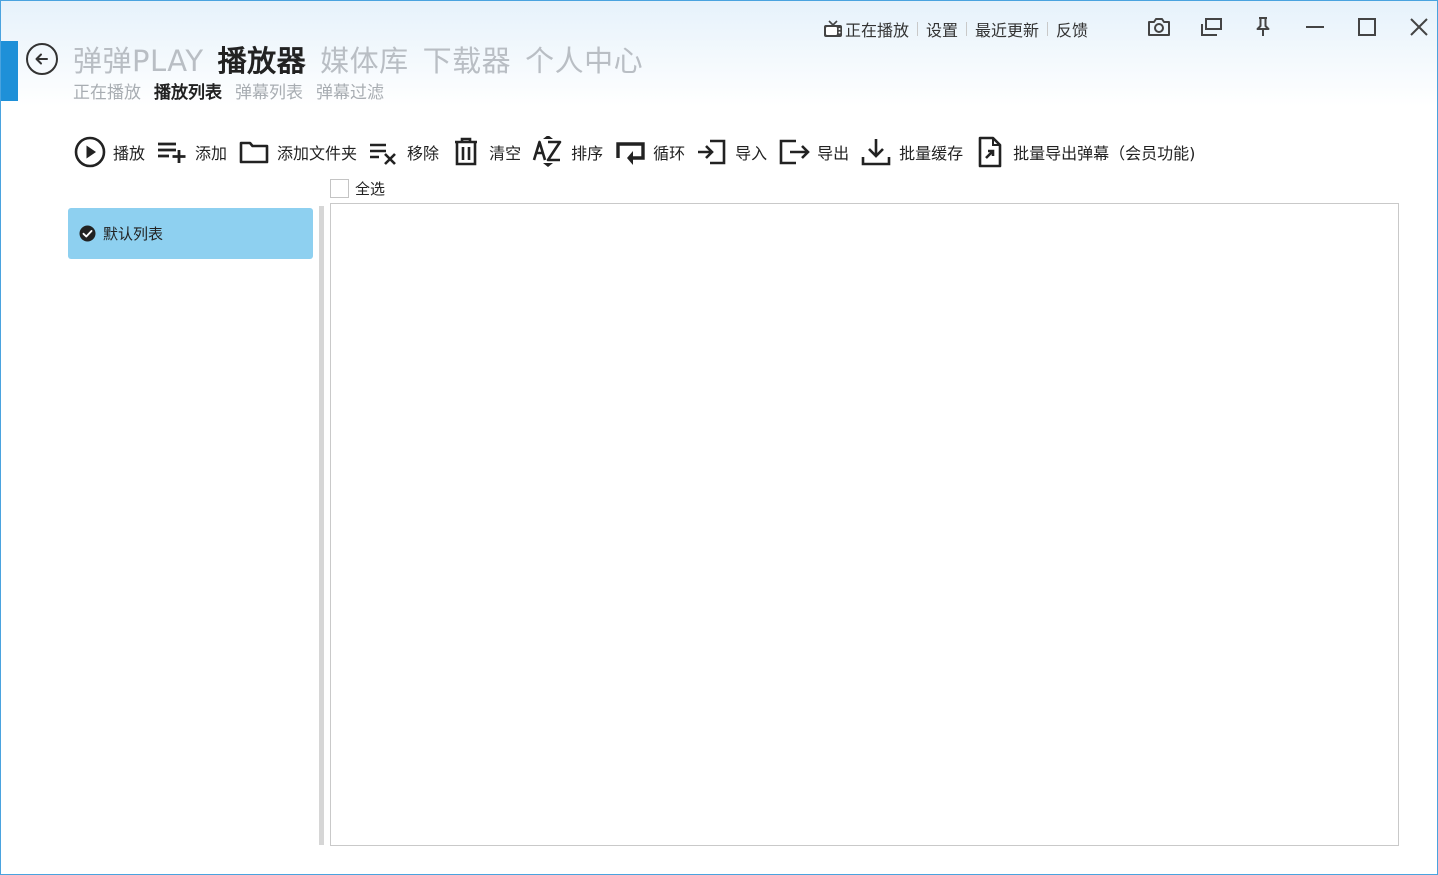 The height and width of the screenshot is (875, 1438). Describe the element at coordinates (254, 152) in the screenshot. I see `folder-icon` at that location.